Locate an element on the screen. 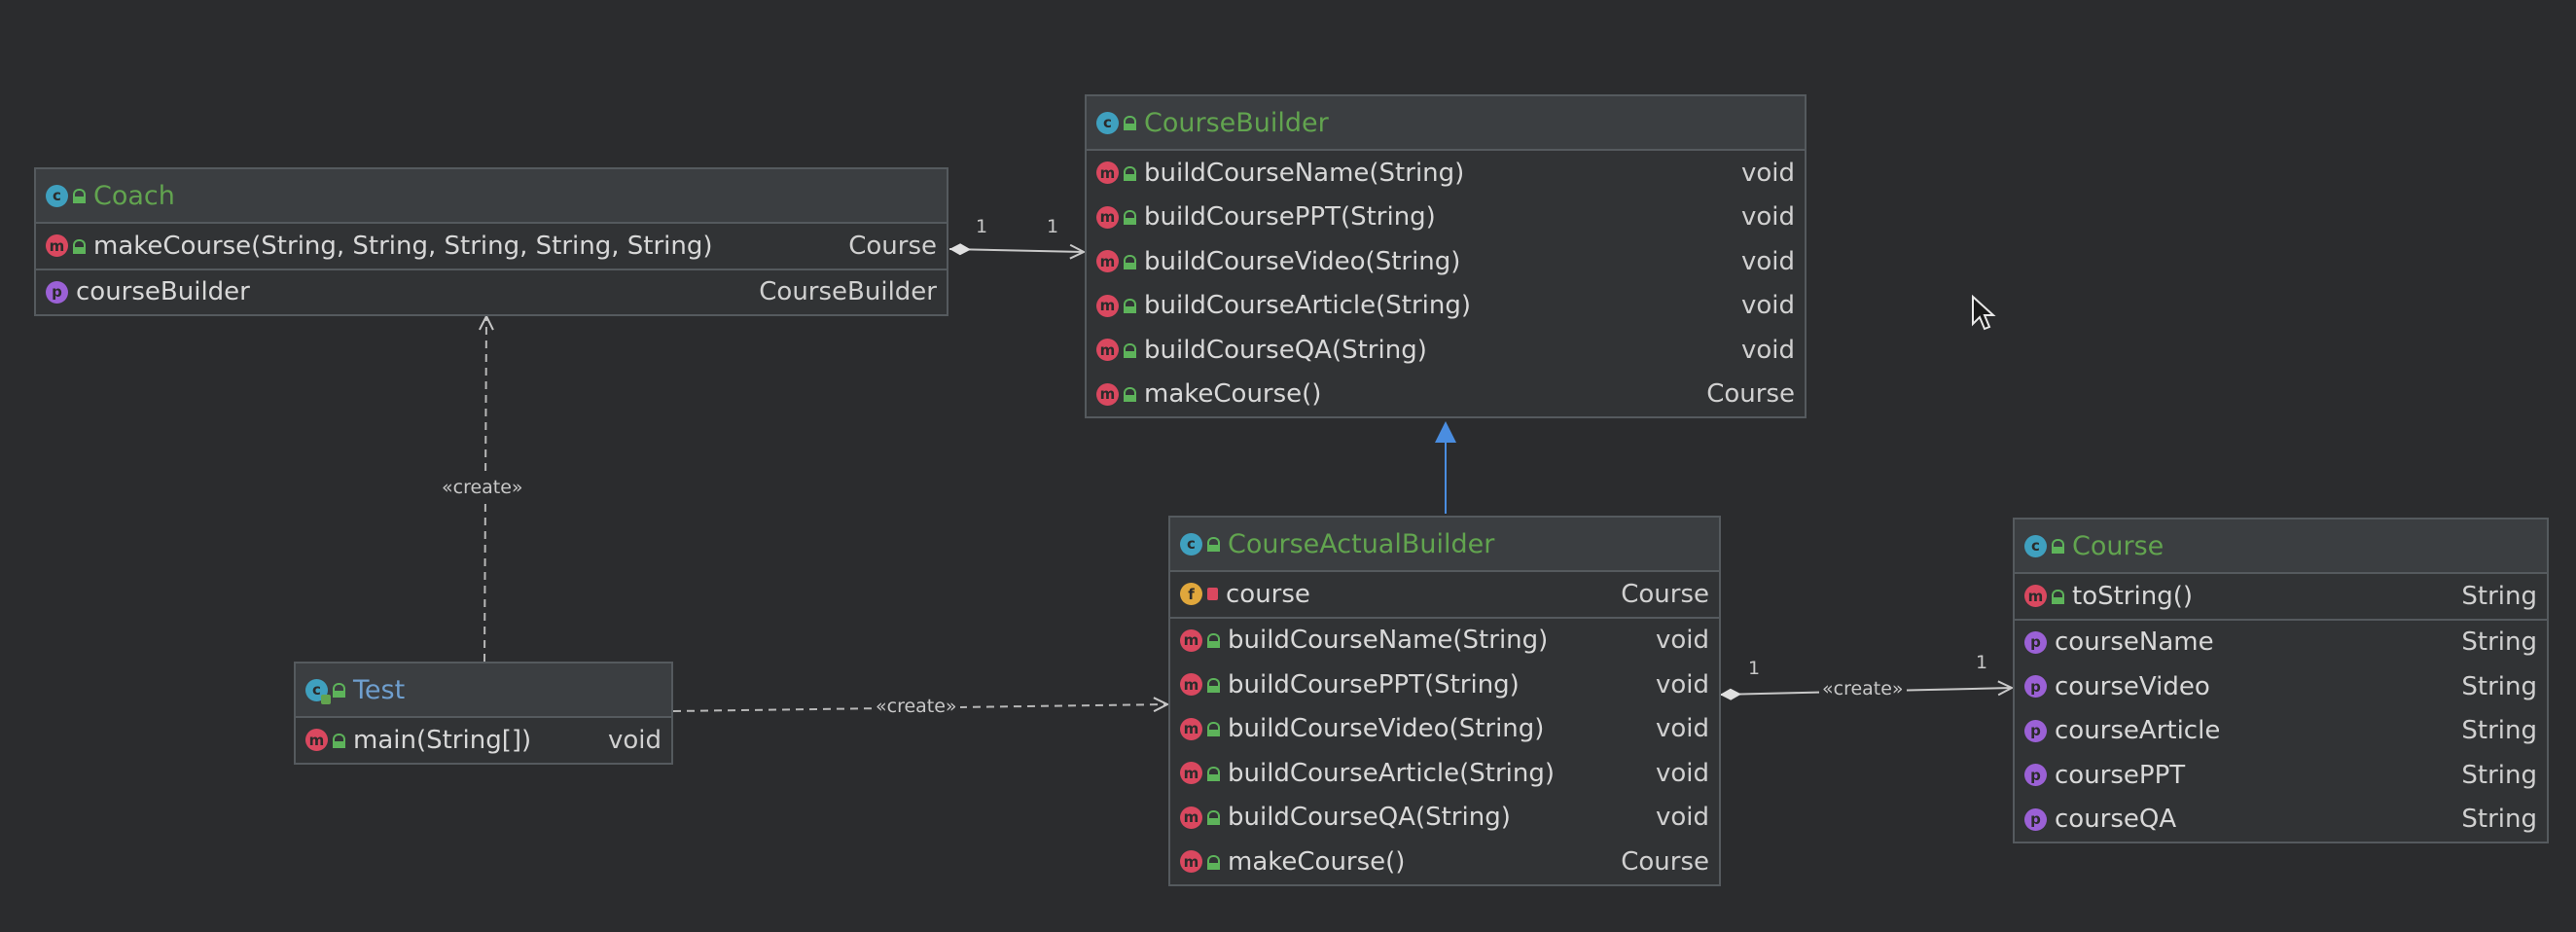  field-row: p courseArticle String is located at coordinates (2281, 731).